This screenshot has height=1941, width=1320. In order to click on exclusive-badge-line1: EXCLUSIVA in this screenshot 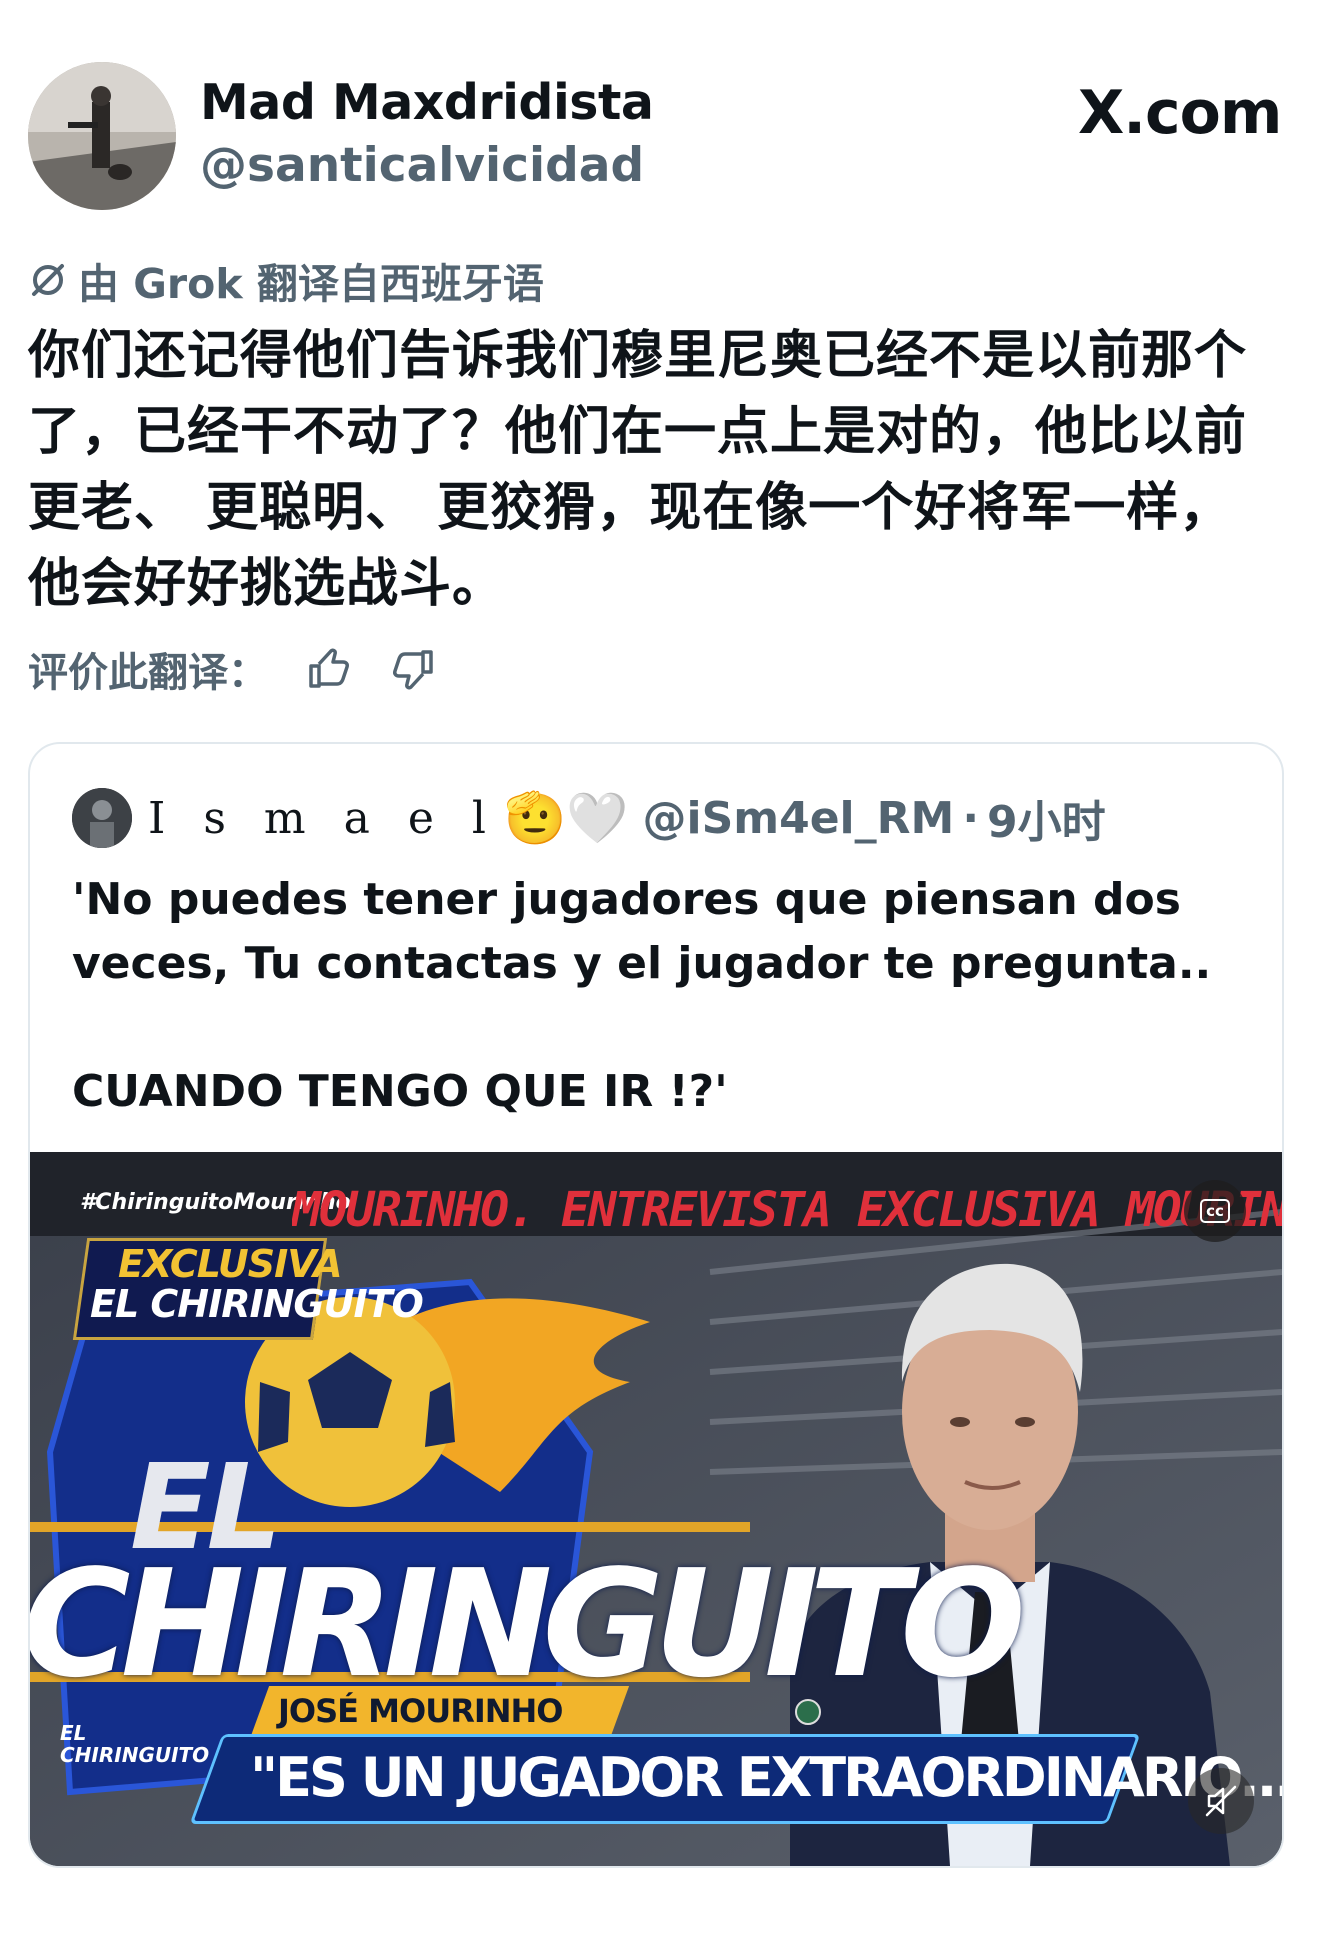, I will do `click(230, 1264)`.